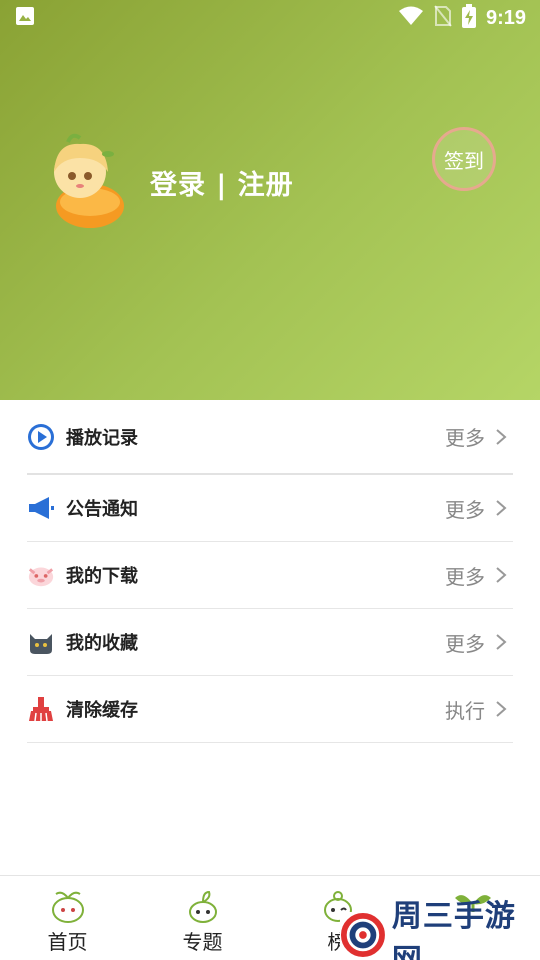  What do you see at coordinates (362, 935) in the screenshot?
I see `spiral-logo-icon` at bounding box center [362, 935].